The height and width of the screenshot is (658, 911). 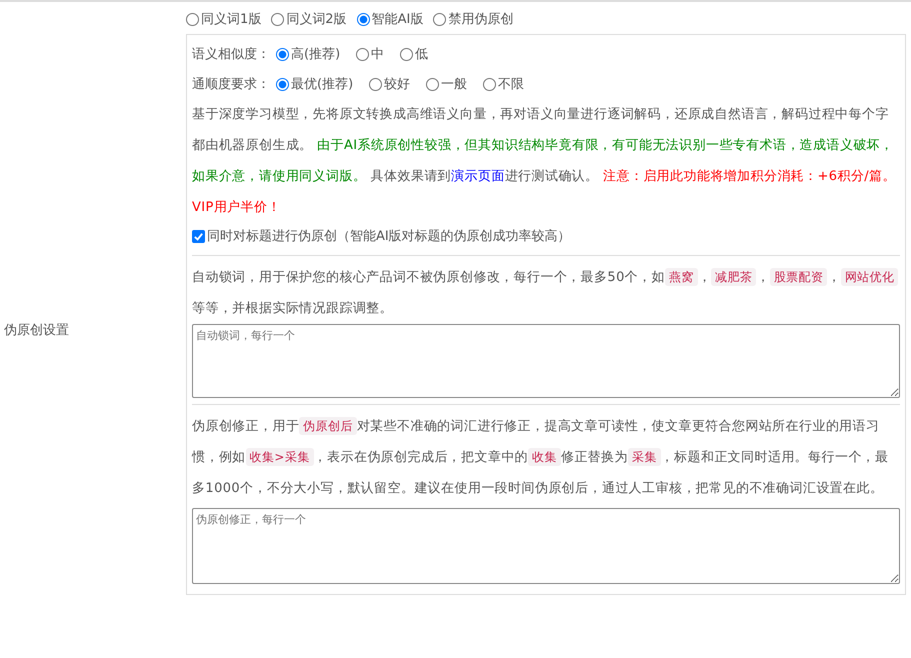 I want to click on corrections-text: 伪原创修正，用于 伪原创后 对某些不准确的词汇进行修正，提高文章可读性，使文章更符合您网站所在行业的用语习惯，例如 收集>采集 ，表示在伪原创完成后，把文章中的 收集 修正替换为 采集 ，标题和正文同时适用。每行一个，最多1000个，不分大小写，默认留空。建议在使用一段时间伪原创后，通过人工审核，把常见的不准确词汇设置在此。, so click(x=541, y=457).